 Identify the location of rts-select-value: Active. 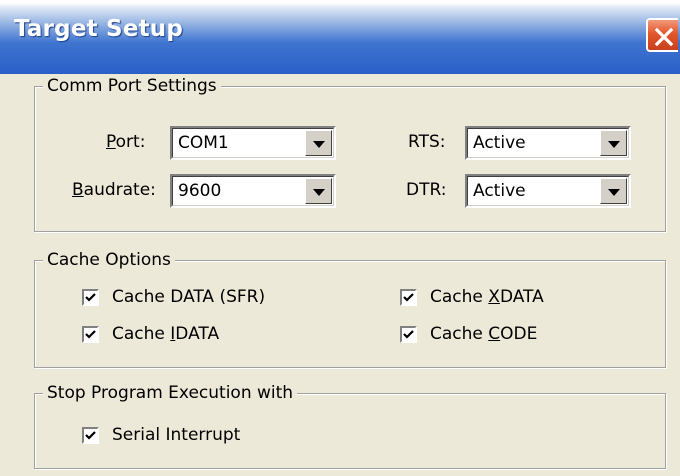
(499, 143).